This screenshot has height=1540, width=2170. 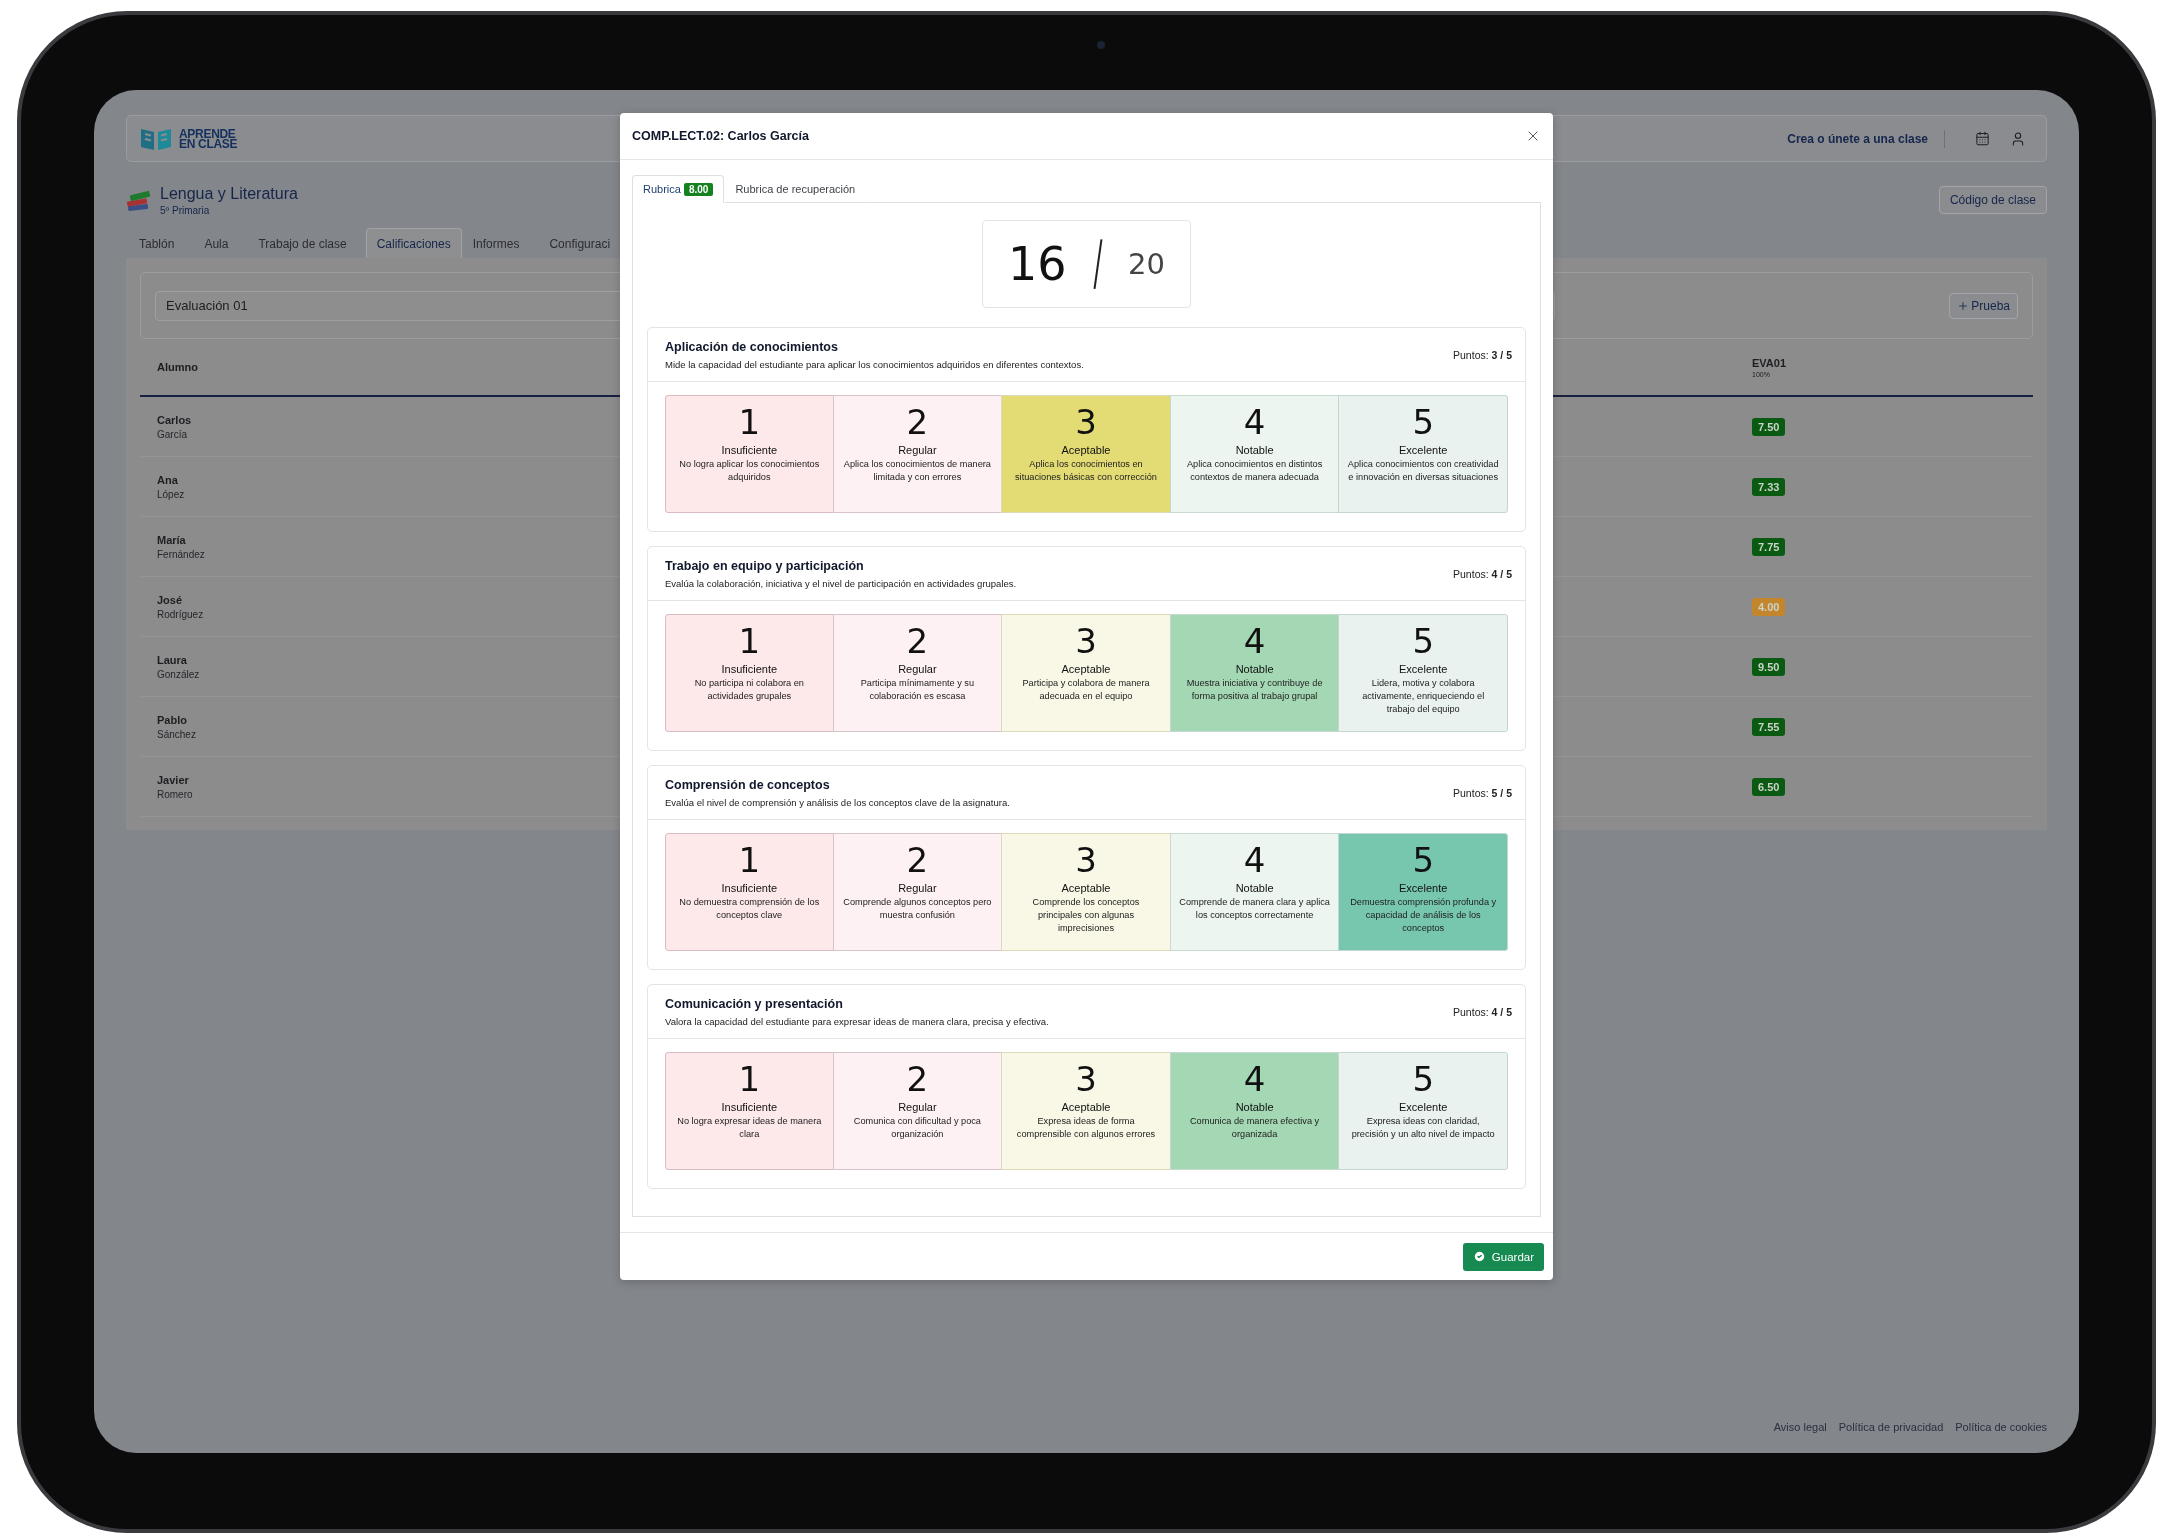 What do you see at coordinates (173, 779) in the screenshot?
I see `student-first-name: Javier` at bounding box center [173, 779].